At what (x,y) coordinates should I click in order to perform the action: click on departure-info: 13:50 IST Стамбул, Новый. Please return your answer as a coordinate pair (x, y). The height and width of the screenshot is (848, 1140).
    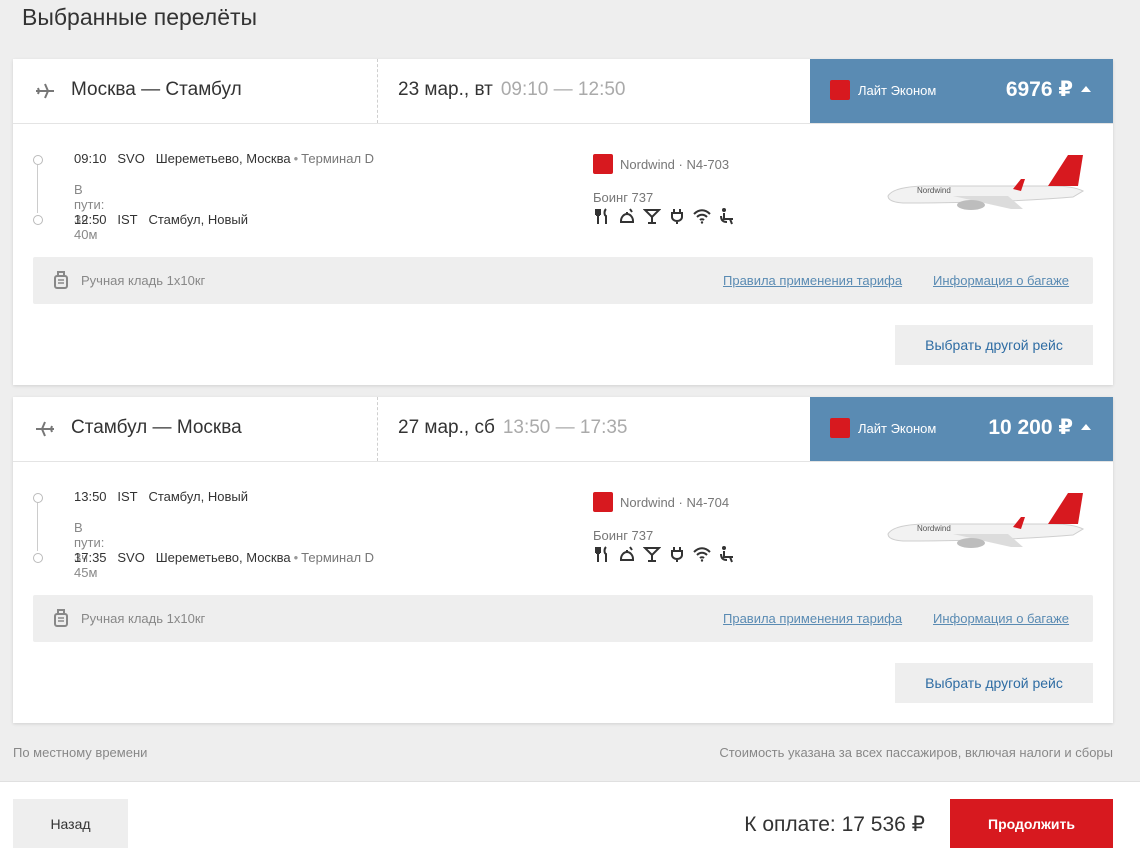
    Looking at the image, I should click on (161, 496).